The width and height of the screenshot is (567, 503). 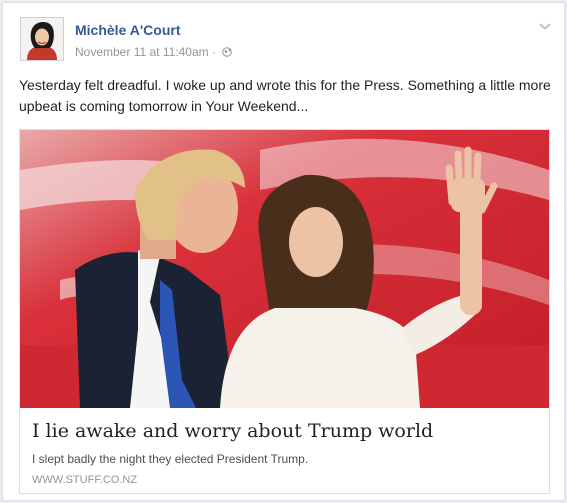 I want to click on article-headline: I lie awake and worry about Trump world, so click(x=232, y=431).